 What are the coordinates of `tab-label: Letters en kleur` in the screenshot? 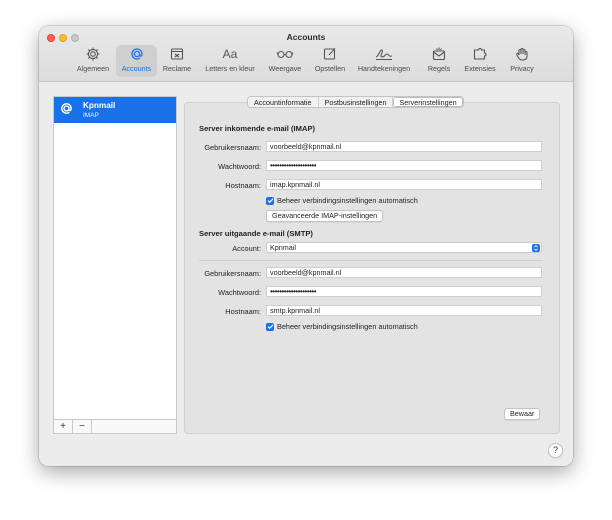 It's located at (230, 68).